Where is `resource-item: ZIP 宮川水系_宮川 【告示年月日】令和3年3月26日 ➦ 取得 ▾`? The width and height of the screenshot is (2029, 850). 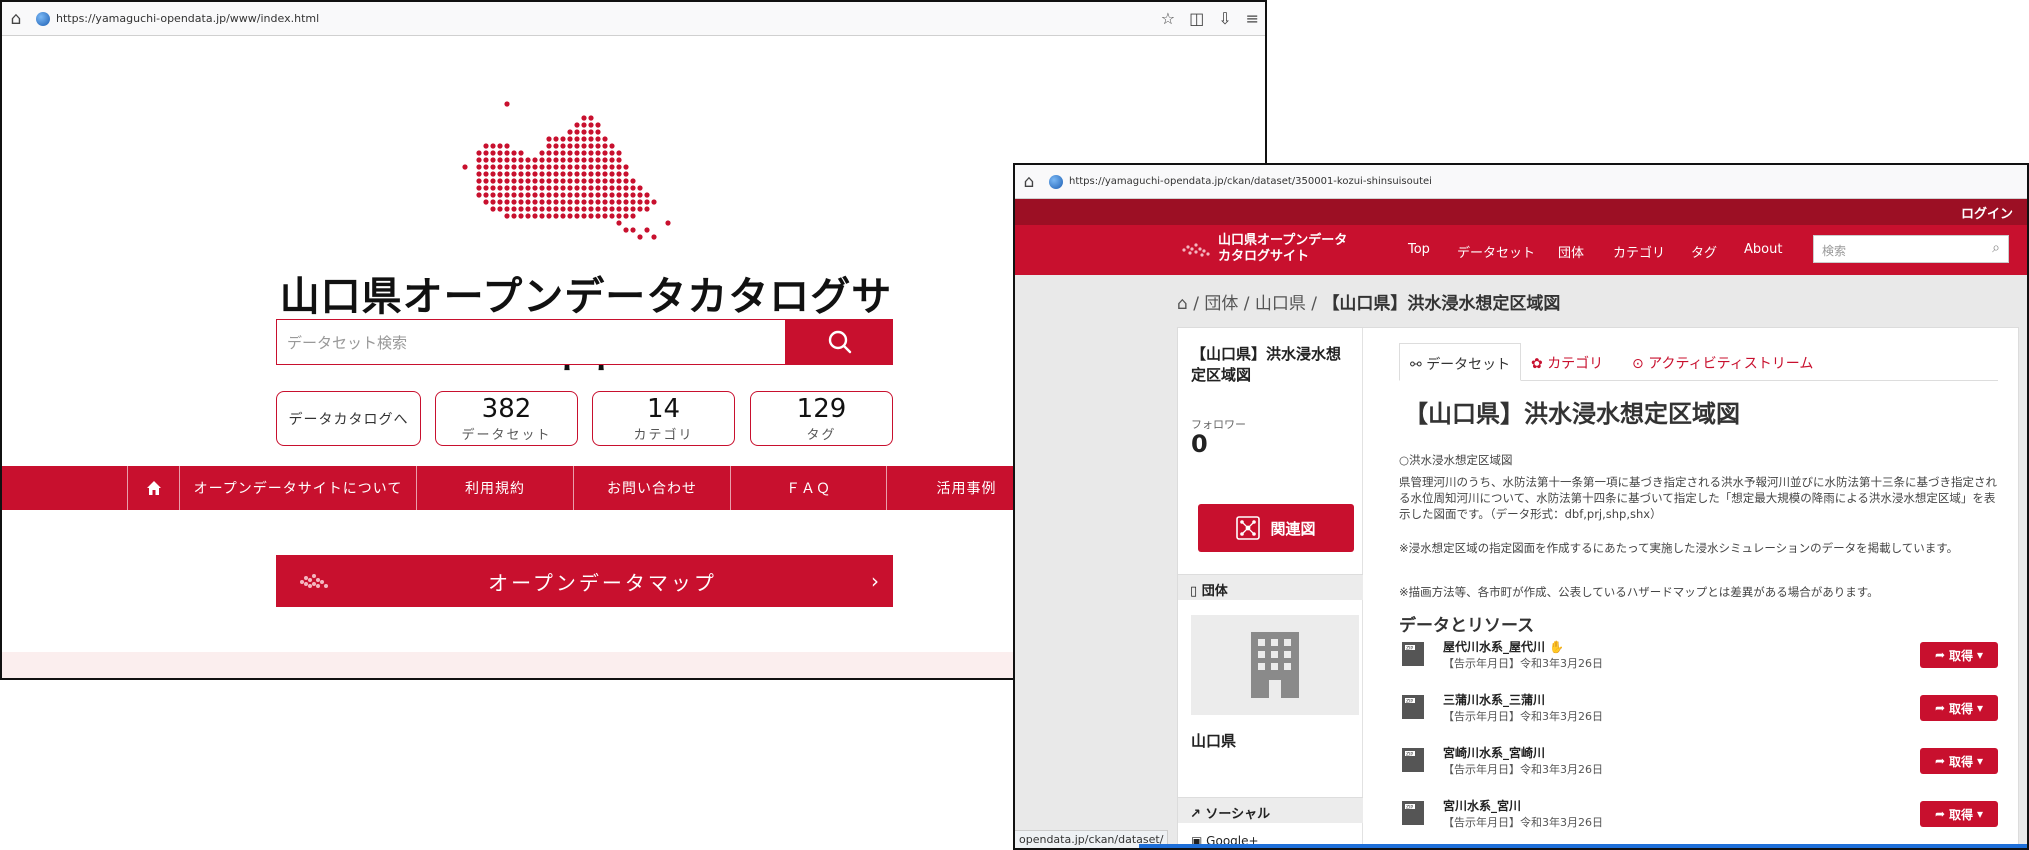
resource-item: ZIP 宮川水系_宮川 【告示年月日】令和3年3月26日 ➦ 取得 ▾ is located at coordinates (1698, 820).